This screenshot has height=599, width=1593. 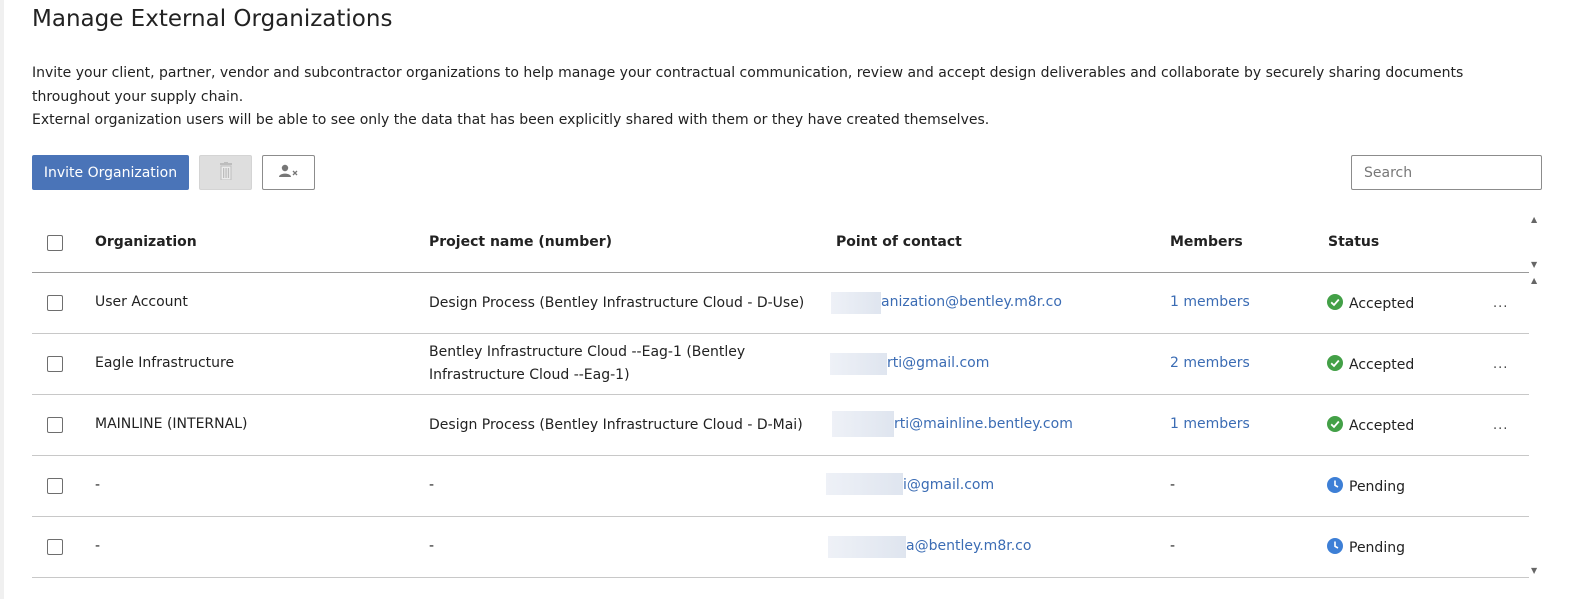 I want to click on organization-name: Eagle Infrastructure, so click(x=165, y=363).